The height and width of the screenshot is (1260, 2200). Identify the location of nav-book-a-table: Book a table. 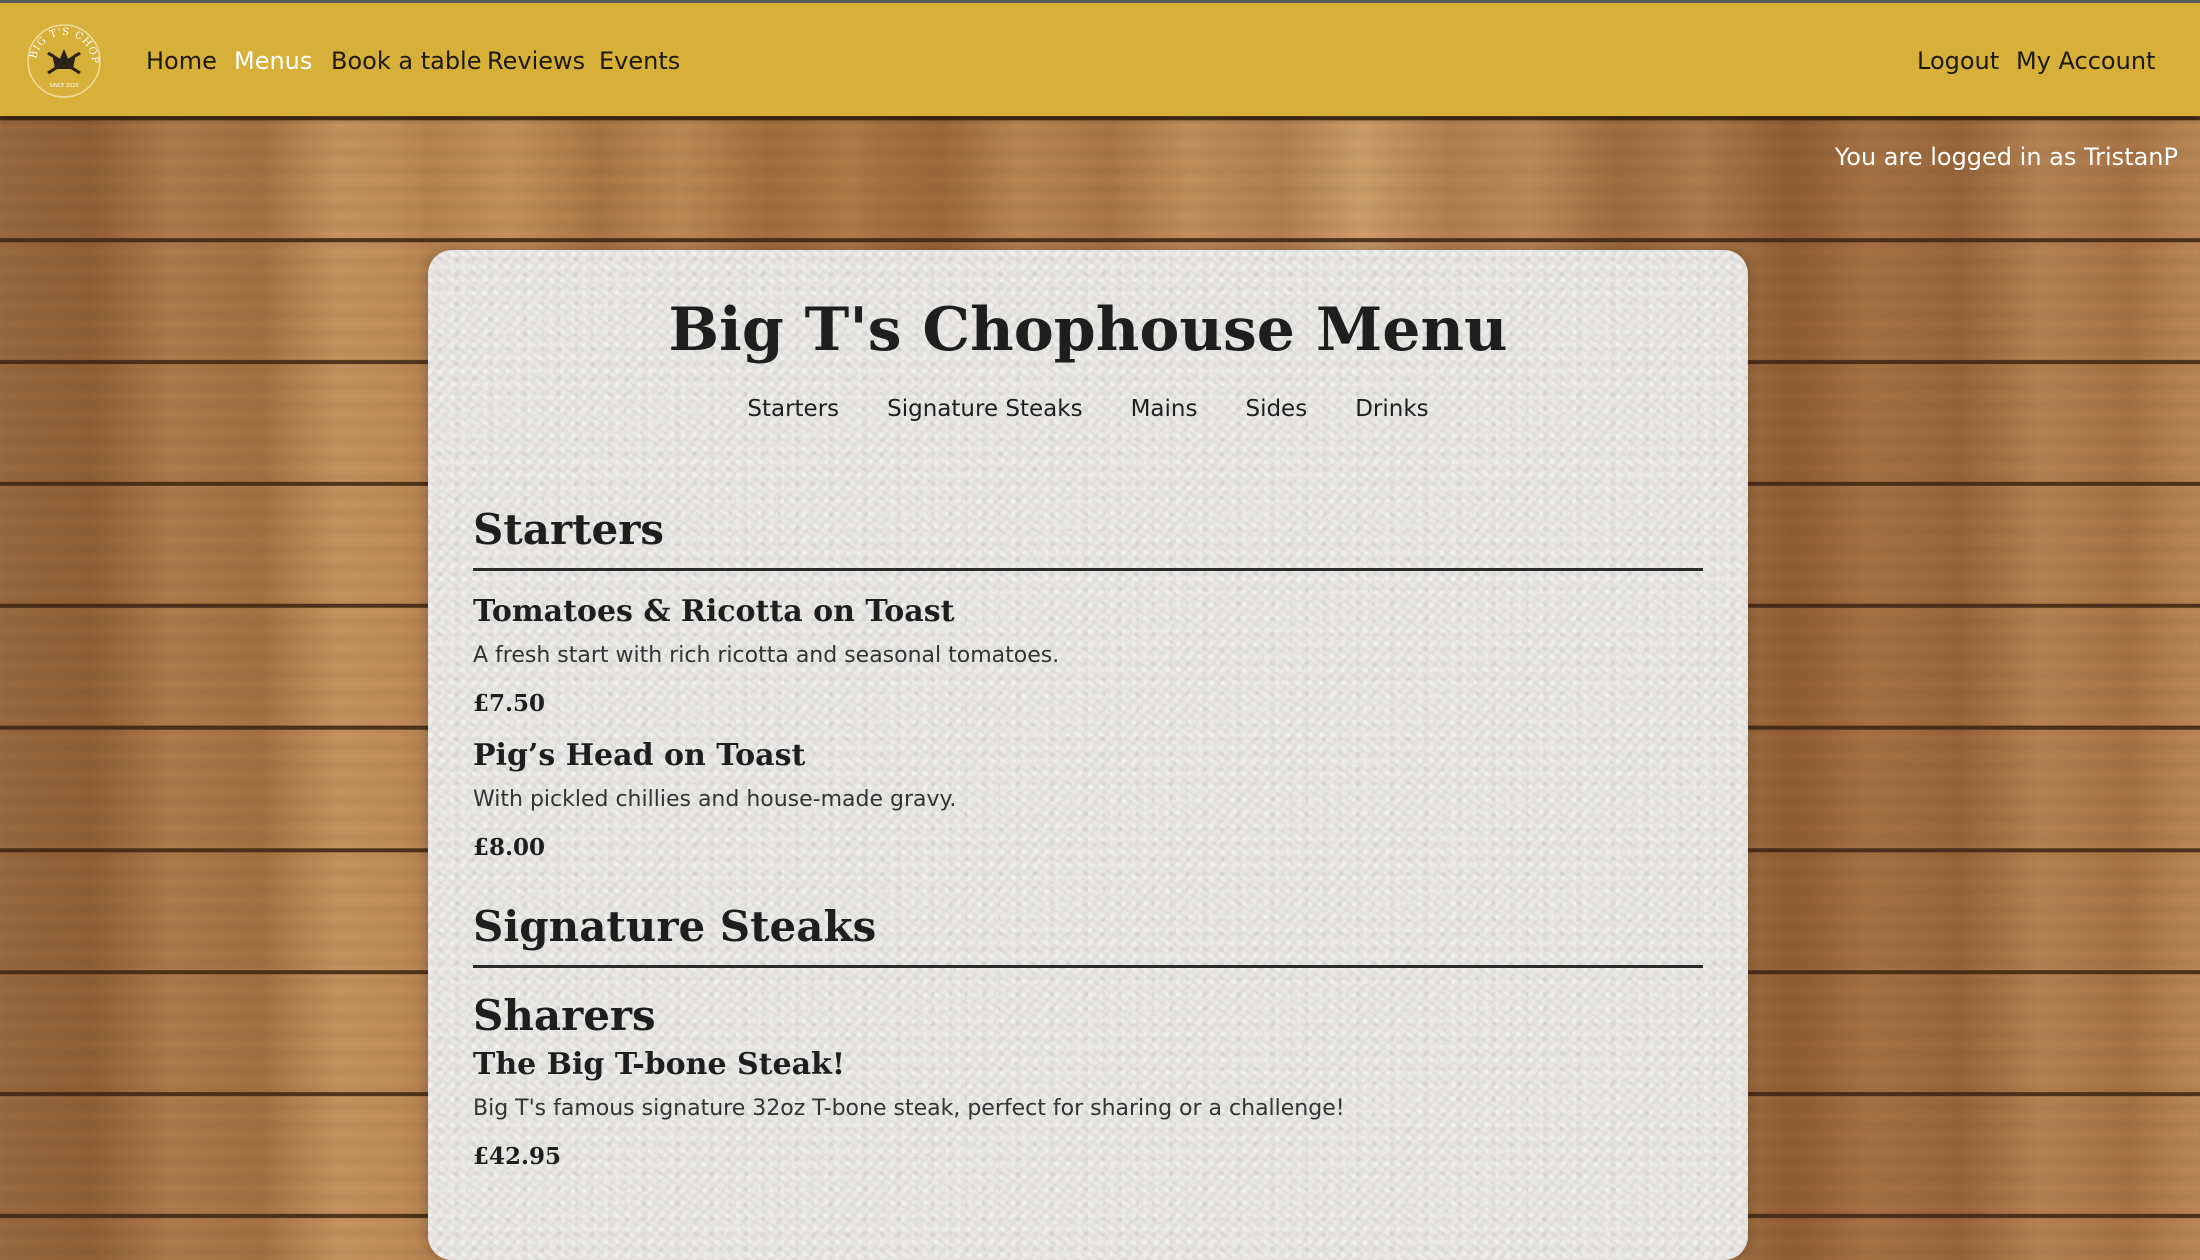
(406, 61).